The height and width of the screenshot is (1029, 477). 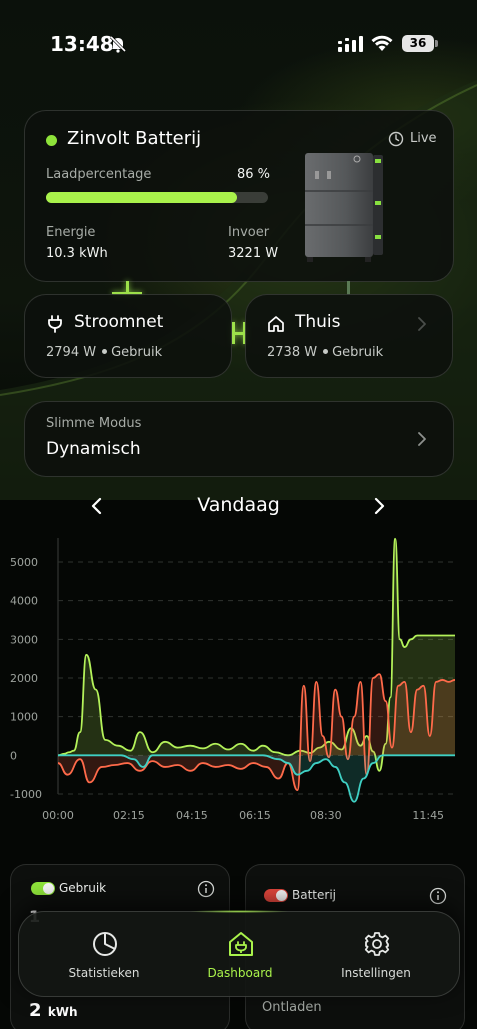 What do you see at coordinates (24, 639) in the screenshot?
I see `chart-y-tick-label: 3000` at bounding box center [24, 639].